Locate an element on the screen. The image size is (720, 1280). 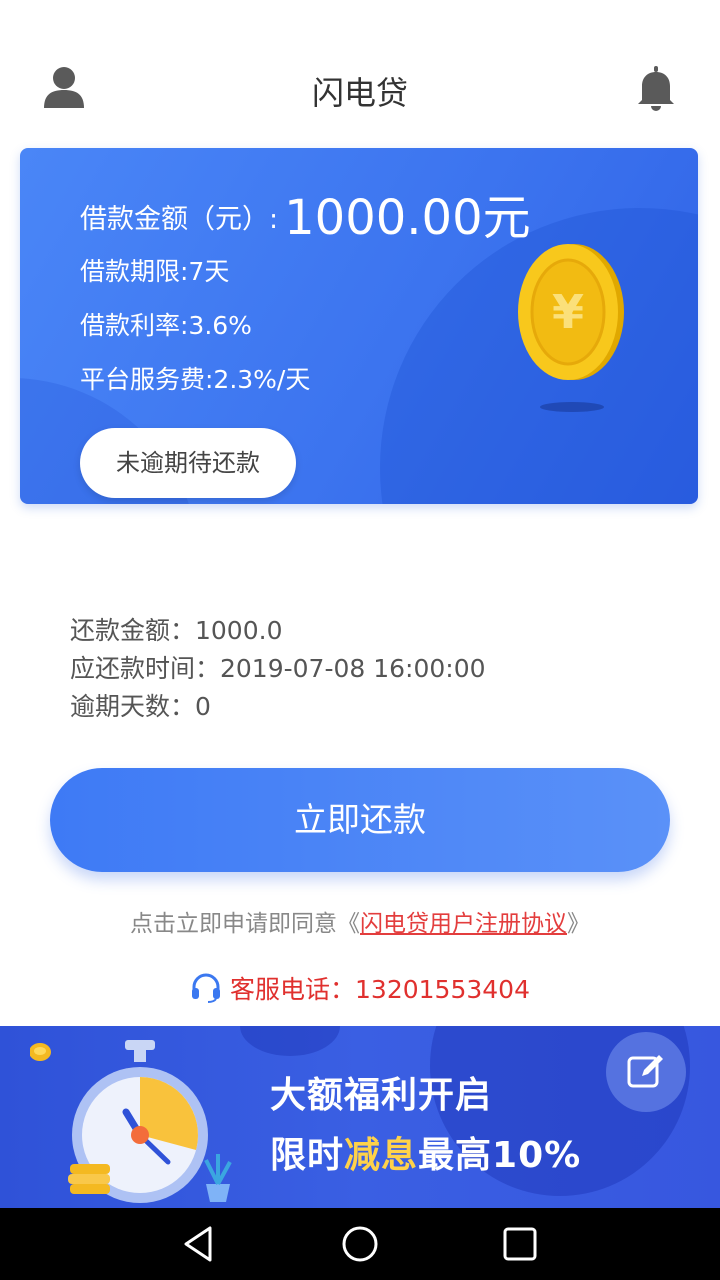
agreement-link: 闪电贷用户注册协议 is located at coordinates (463, 924).